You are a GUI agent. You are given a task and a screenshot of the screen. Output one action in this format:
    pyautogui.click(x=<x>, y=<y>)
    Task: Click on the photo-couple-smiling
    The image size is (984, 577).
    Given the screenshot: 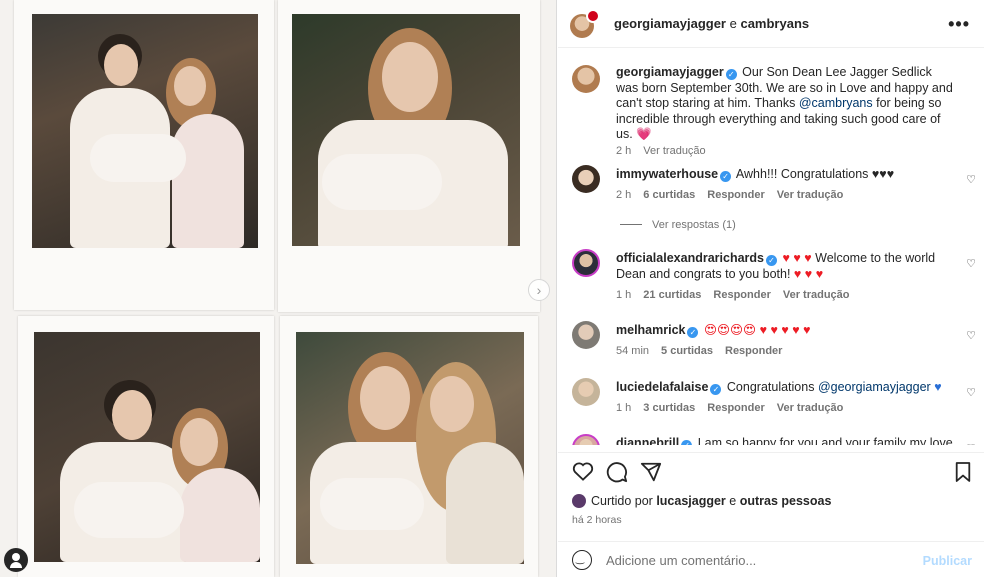 What is the action you would take?
    pyautogui.click(x=147, y=447)
    